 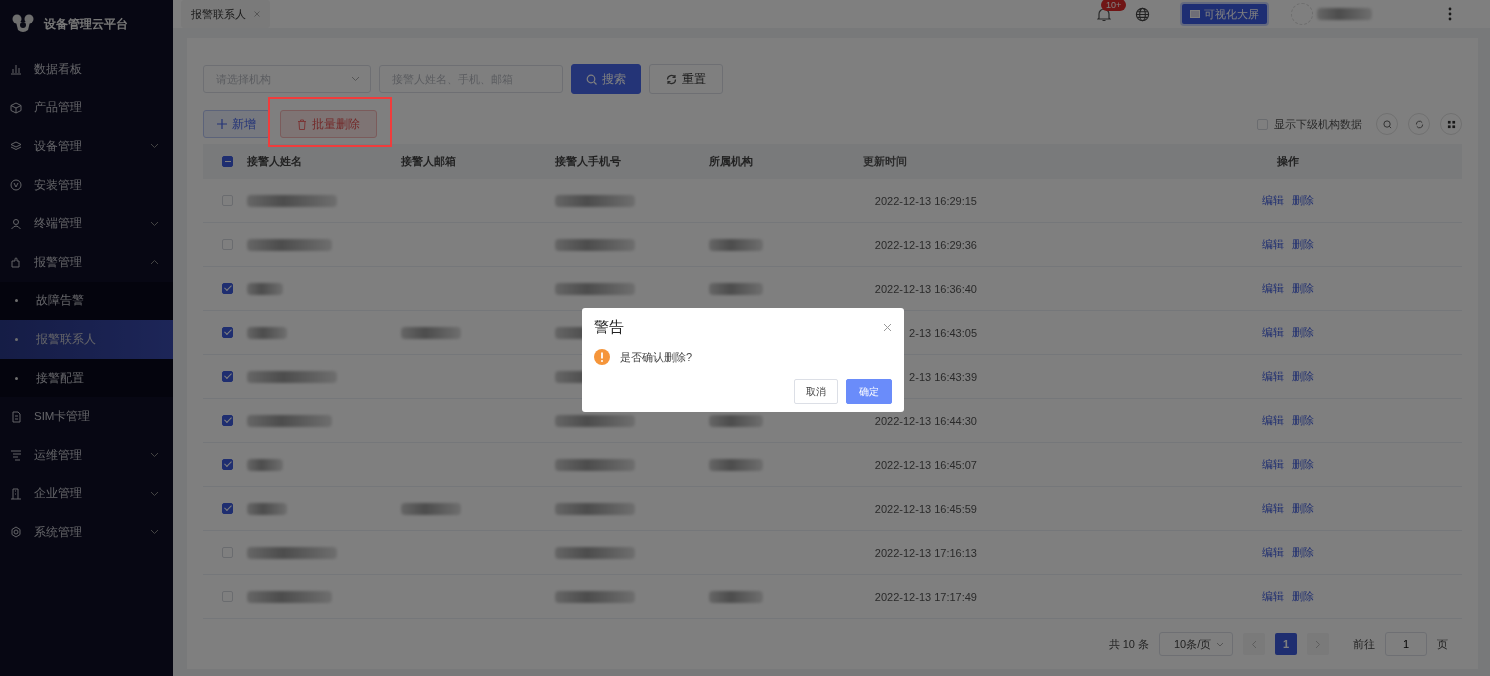 What do you see at coordinates (16, 185) in the screenshot?
I see `shield-icon` at bounding box center [16, 185].